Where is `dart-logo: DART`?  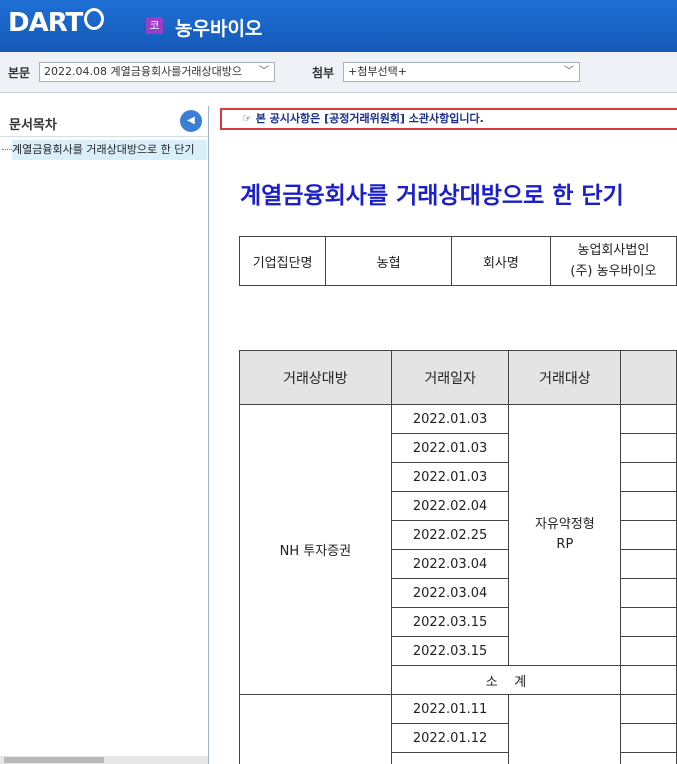 dart-logo: DART is located at coordinates (45, 23).